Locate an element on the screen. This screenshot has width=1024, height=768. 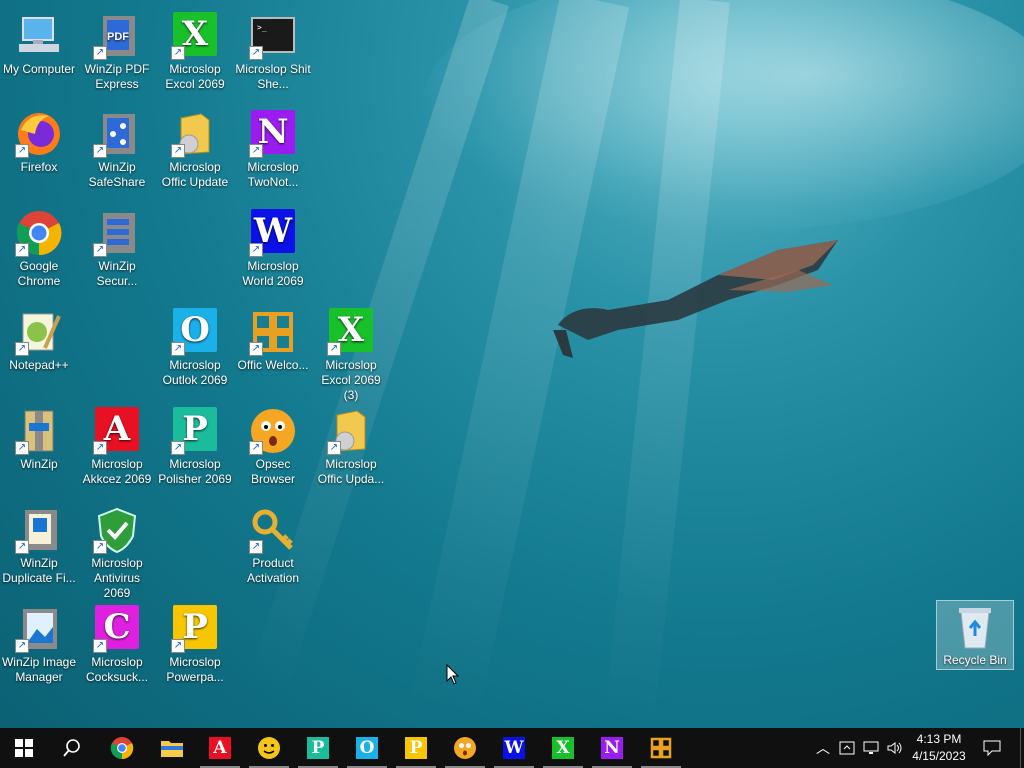
taskbar-twonot: N is located at coordinates (612, 748).